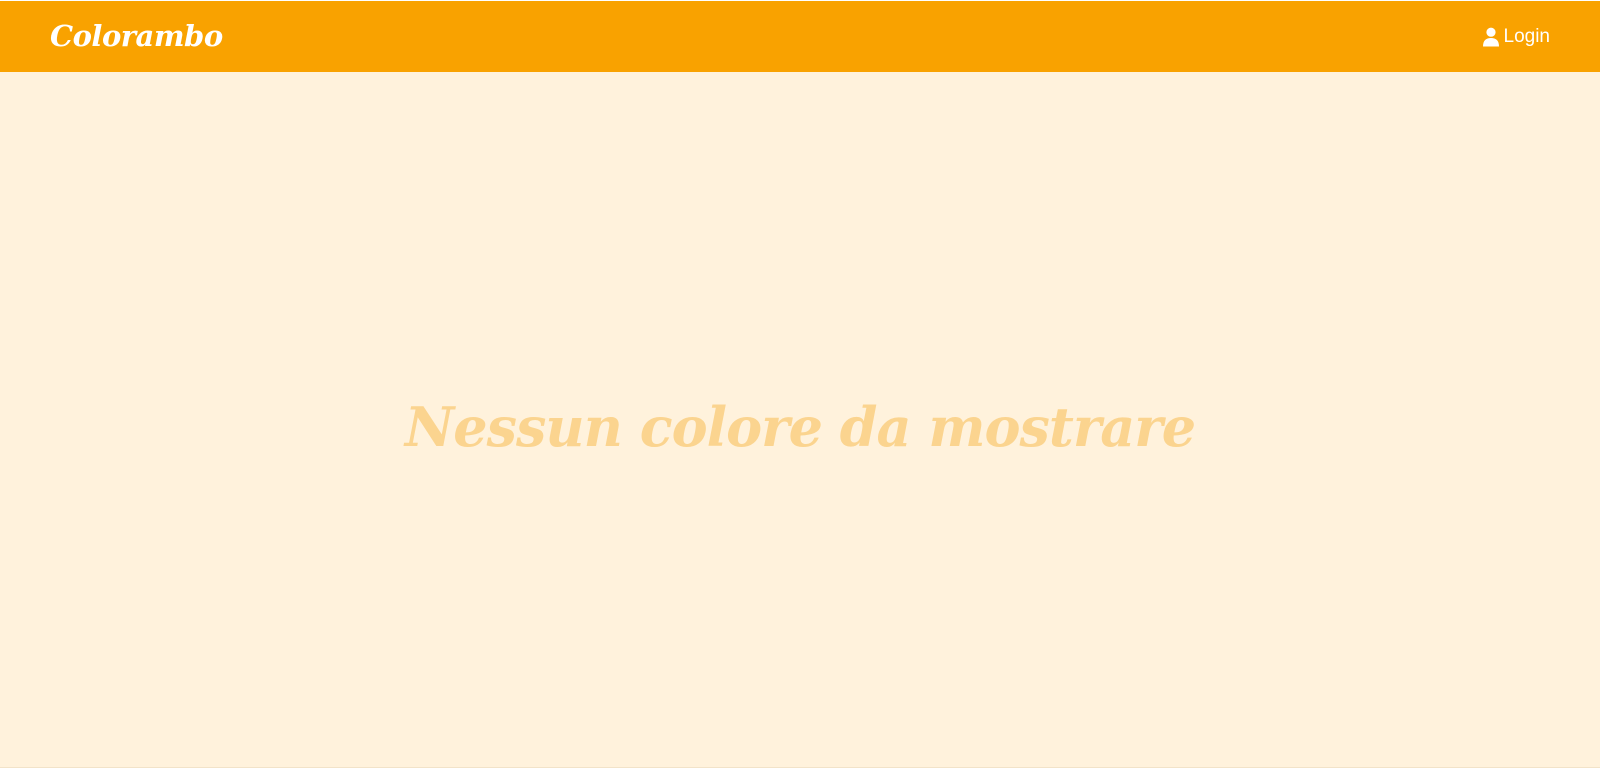 Image resolution: width=1600 pixels, height=768 pixels. Describe the element at coordinates (1527, 36) in the screenshot. I see `login-label: Login` at that location.